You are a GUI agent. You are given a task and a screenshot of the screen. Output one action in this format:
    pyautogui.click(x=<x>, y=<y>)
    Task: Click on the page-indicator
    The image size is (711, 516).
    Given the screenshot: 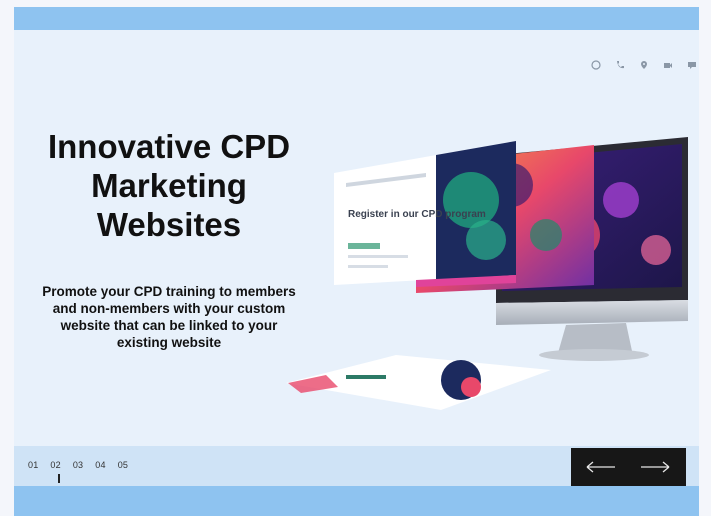 What is the action you would take?
    pyautogui.click(x=59, y=478)
    